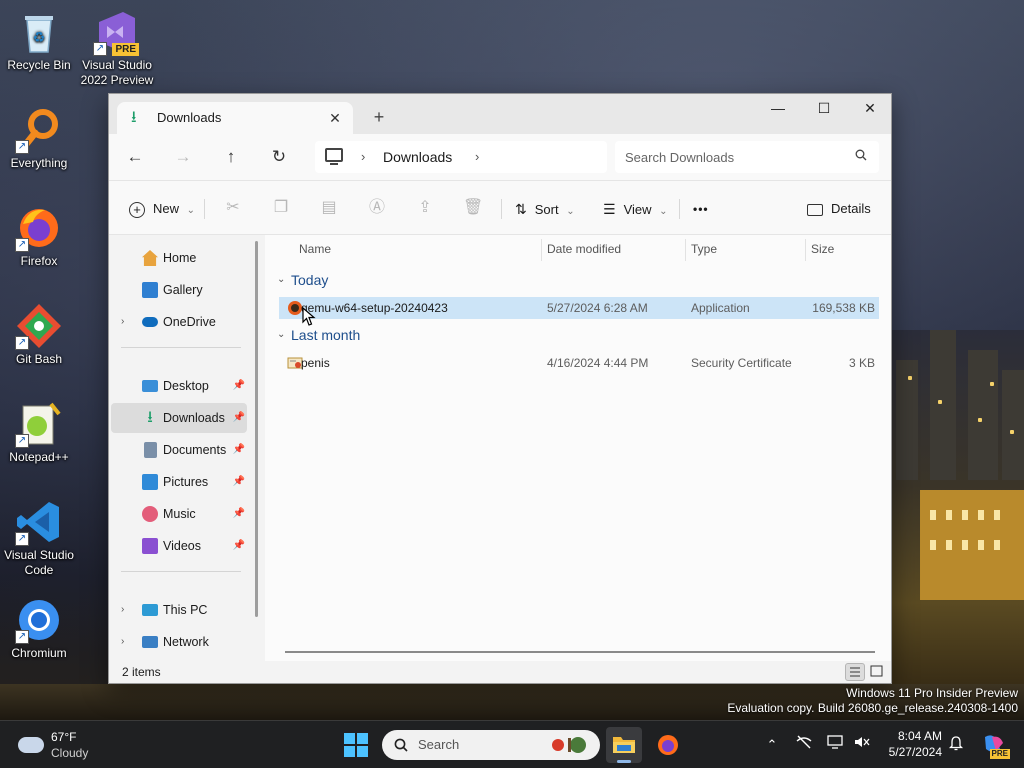  I want to click on sidebar-item-label: Gallery, so click(183, 290).